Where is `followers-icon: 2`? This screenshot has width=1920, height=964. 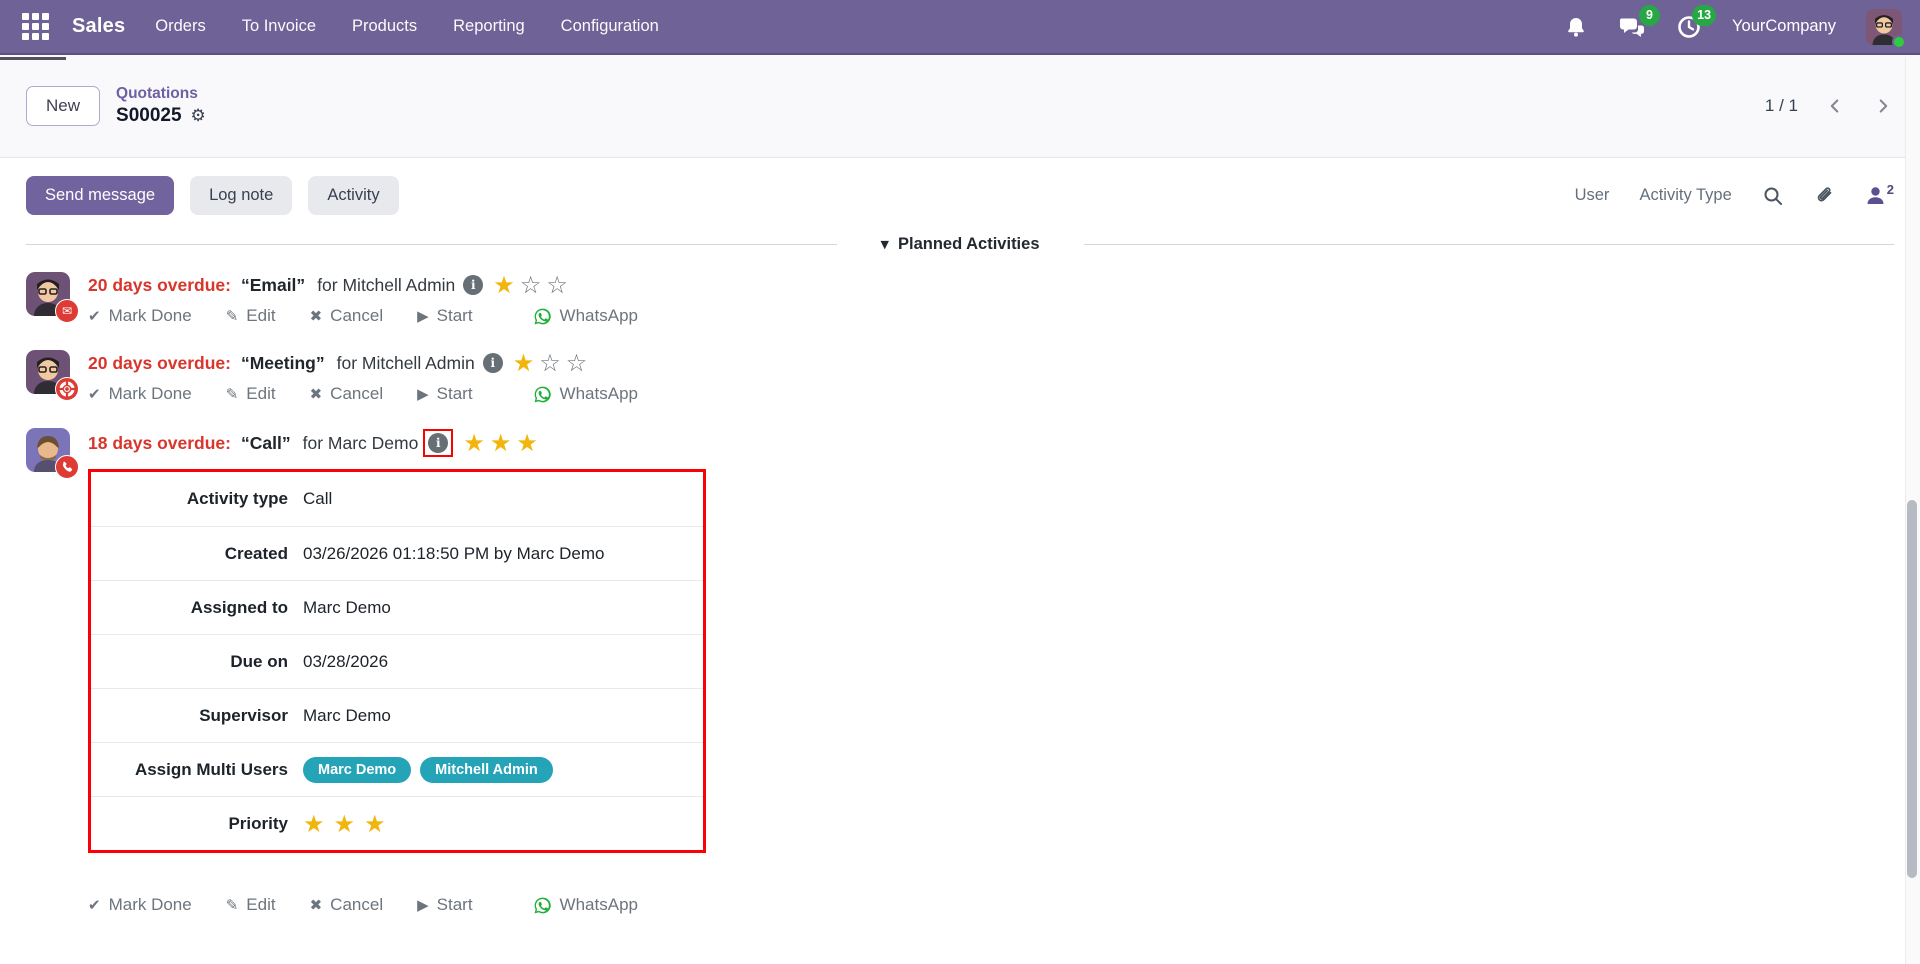 followers-icon: 2 is located at coordinates (1880, 193).